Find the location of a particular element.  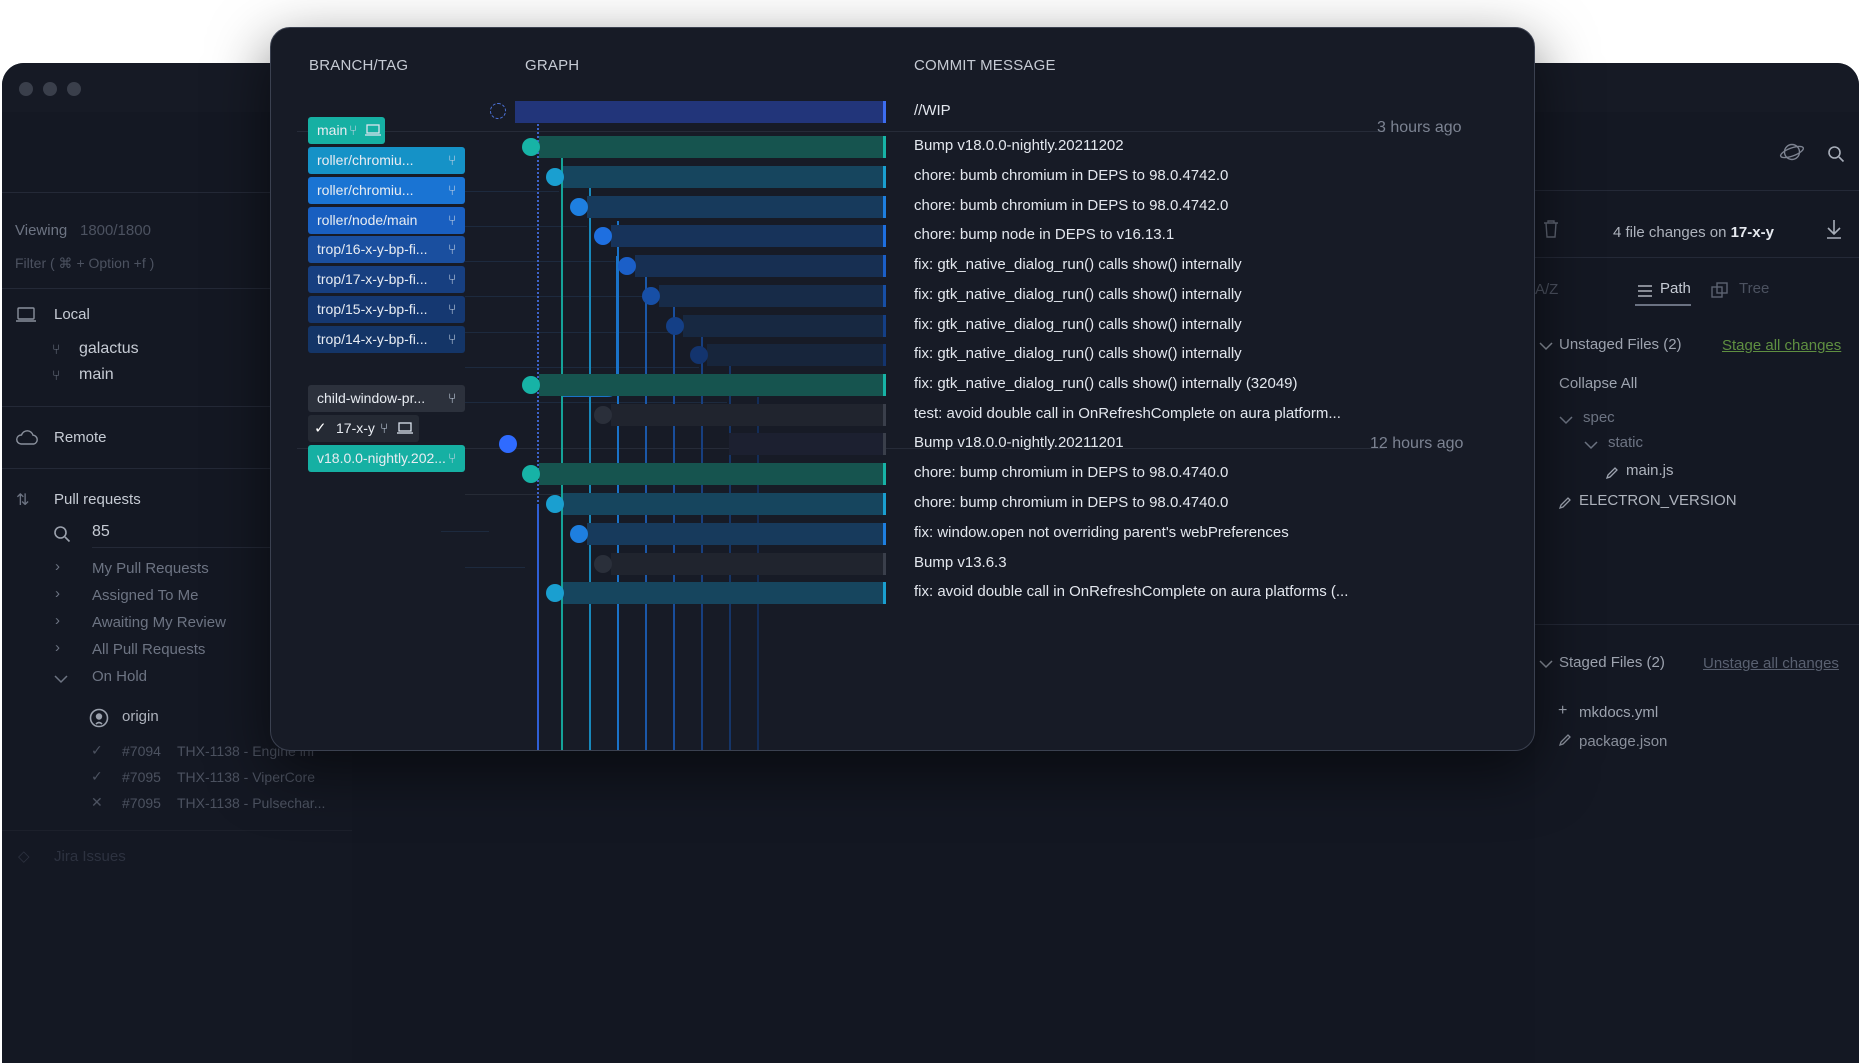

current-branch-pill: 17-x-y ⑂ ✓ is located at coordinates (363, 428).